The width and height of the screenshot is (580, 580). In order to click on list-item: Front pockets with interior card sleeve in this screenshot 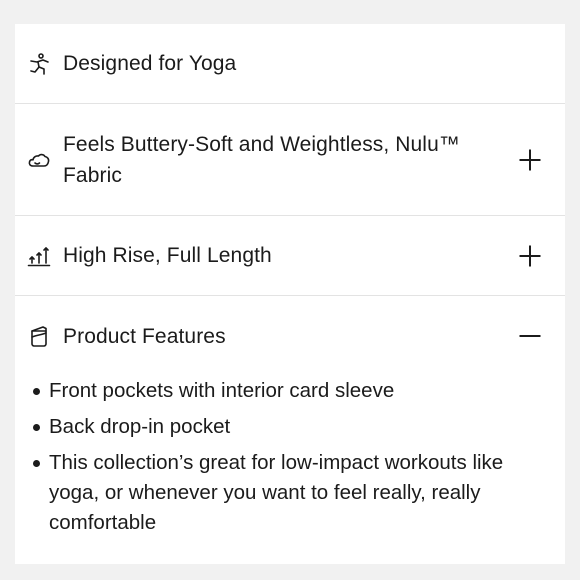, I will do `click(288, 391)`.